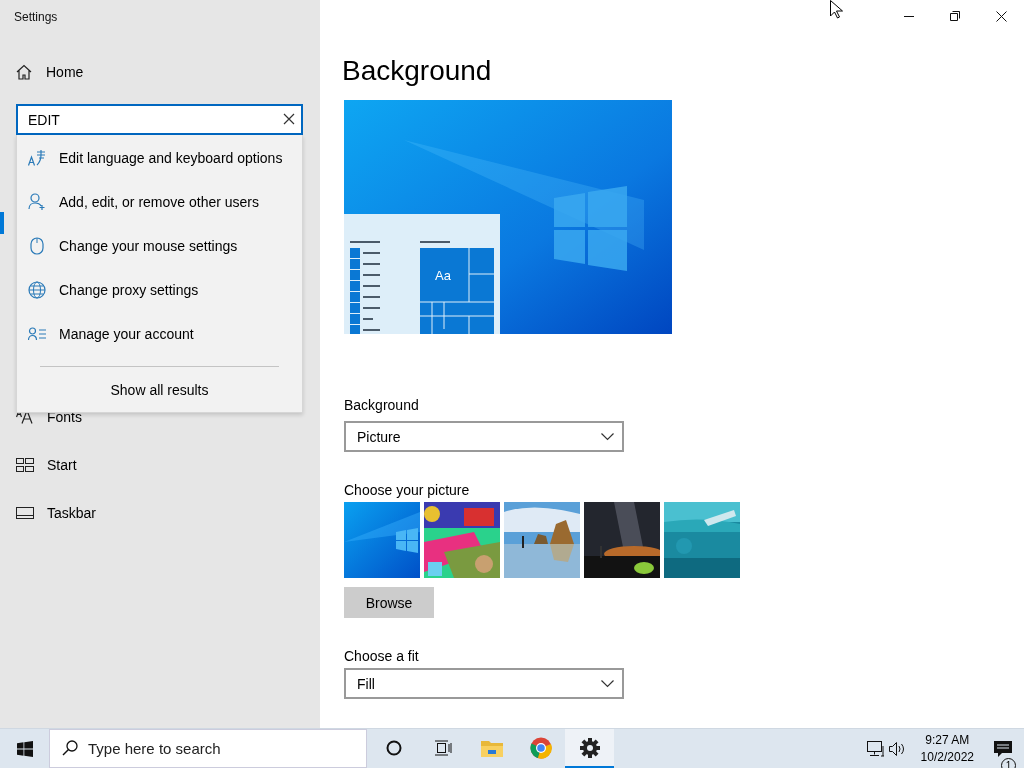  Describe the element at coordinates (25, 465) in the screenshot. I see `start-layout-icon` at that location.